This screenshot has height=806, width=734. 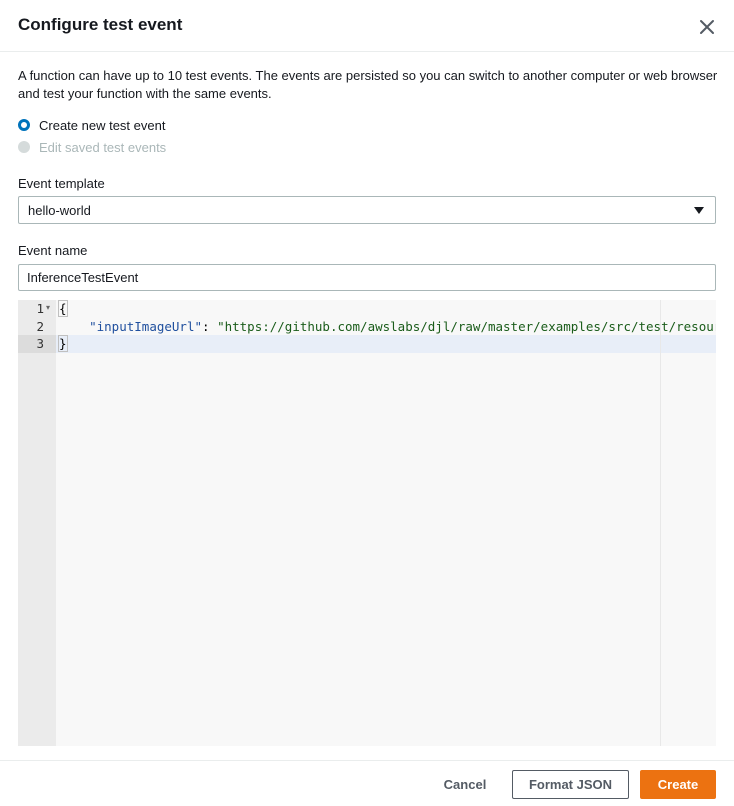 I want to click on code-line-1: {, so click(x=63, y=309).